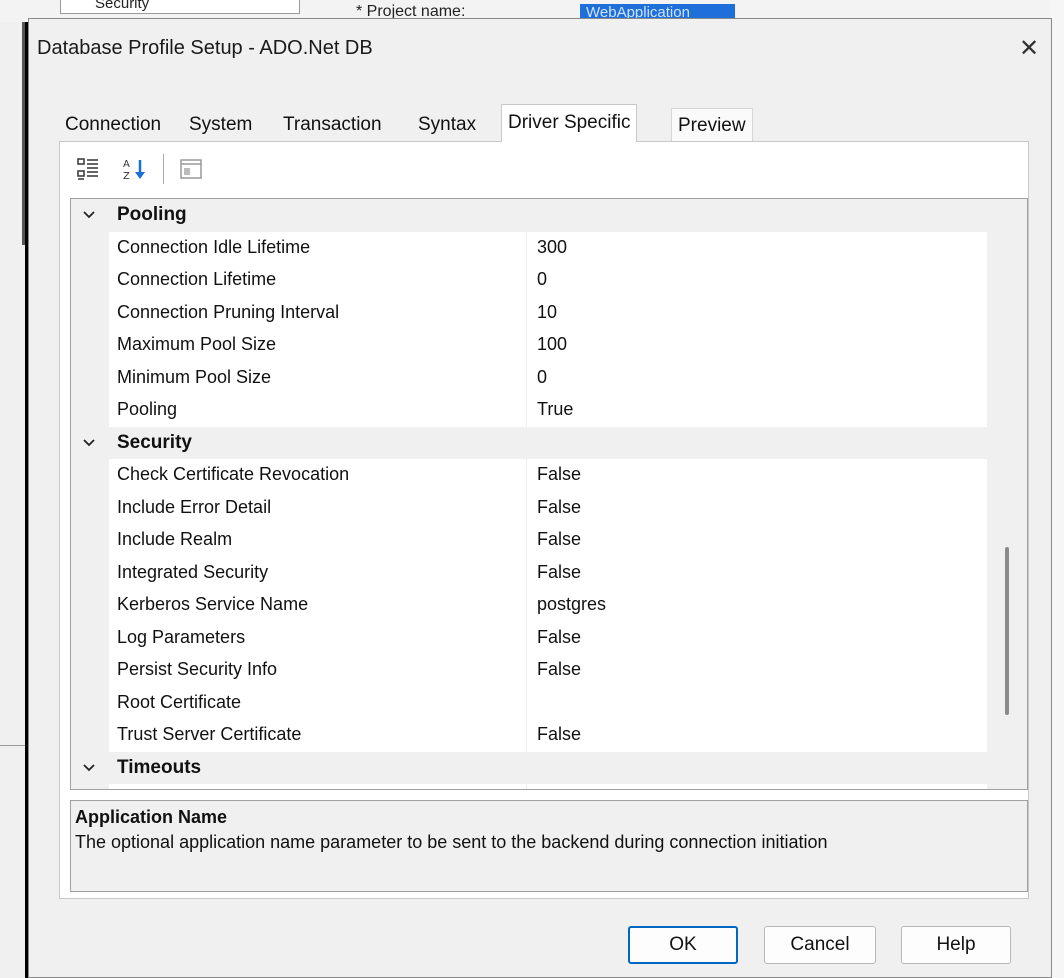 The width and height of the screenshot is (1064, 978). What do you see at coordinates (557, 789) in the screenshot?
I see `property-value: 2000` at bounding box center [557, 789].